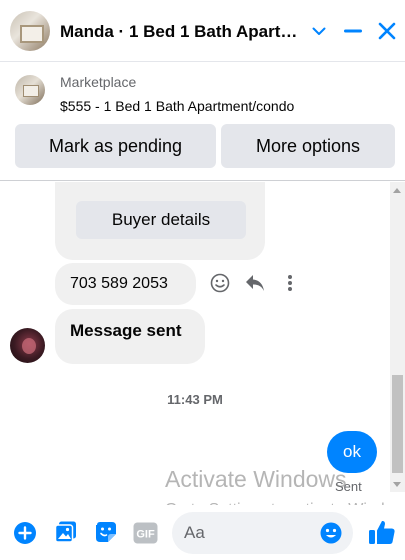 The width and height of the screenshot is (405, 560). I want to click on outgoing-message-bubble: ok, so click(352, 452).